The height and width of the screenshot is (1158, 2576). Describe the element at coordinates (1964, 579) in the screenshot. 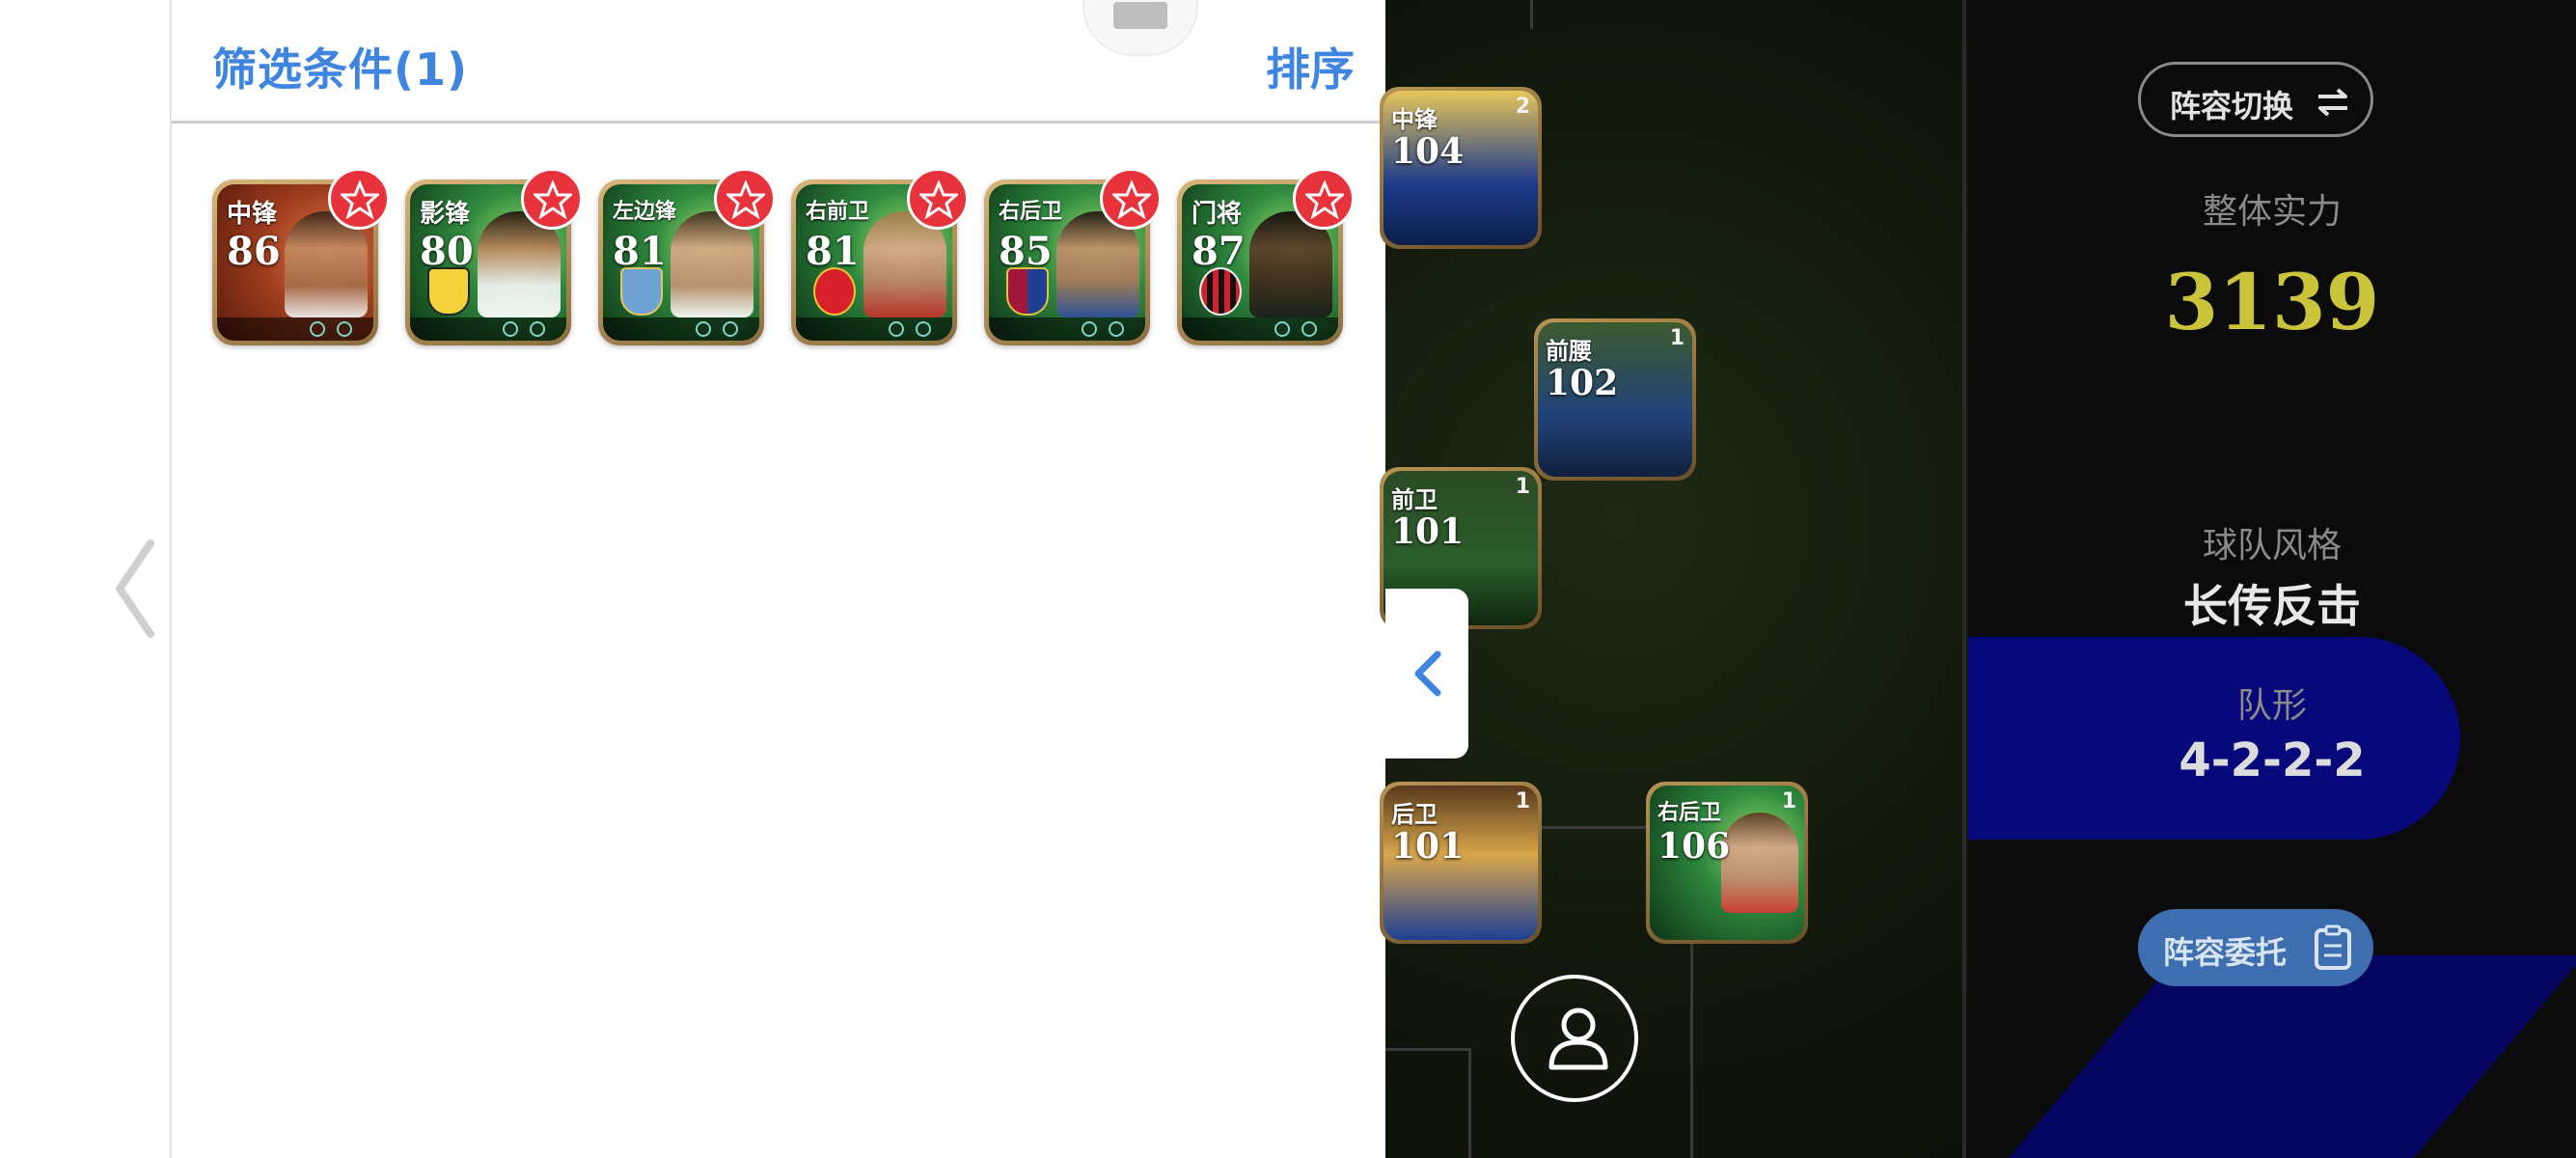

I see `pitch-boundary` at that location.